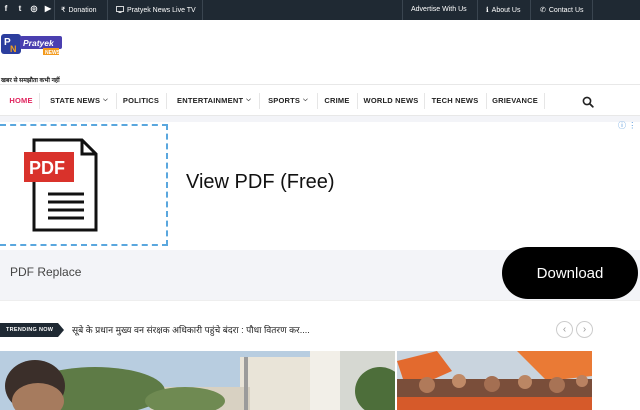  I want to click on nav-entertainment-label: ENTERTAINMENT, so click(210, 100).